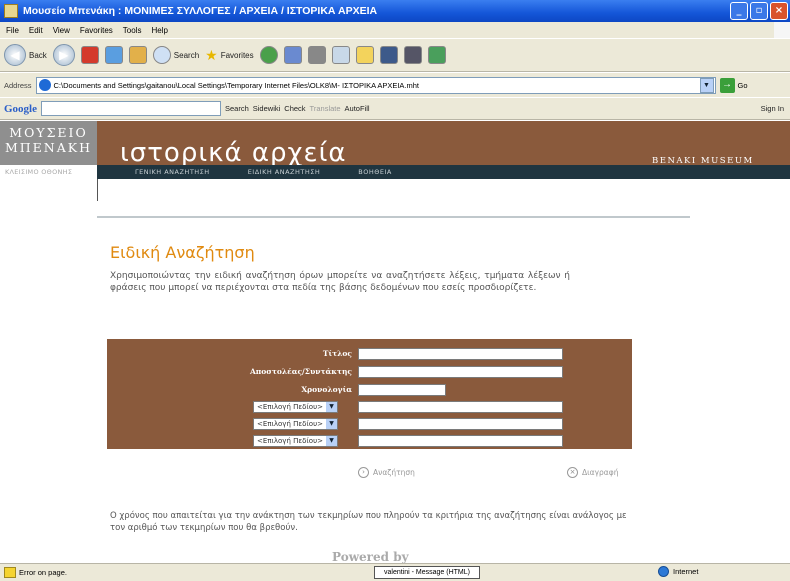  I want to click on back-arrow-icon: ◀, so click(15, 55).